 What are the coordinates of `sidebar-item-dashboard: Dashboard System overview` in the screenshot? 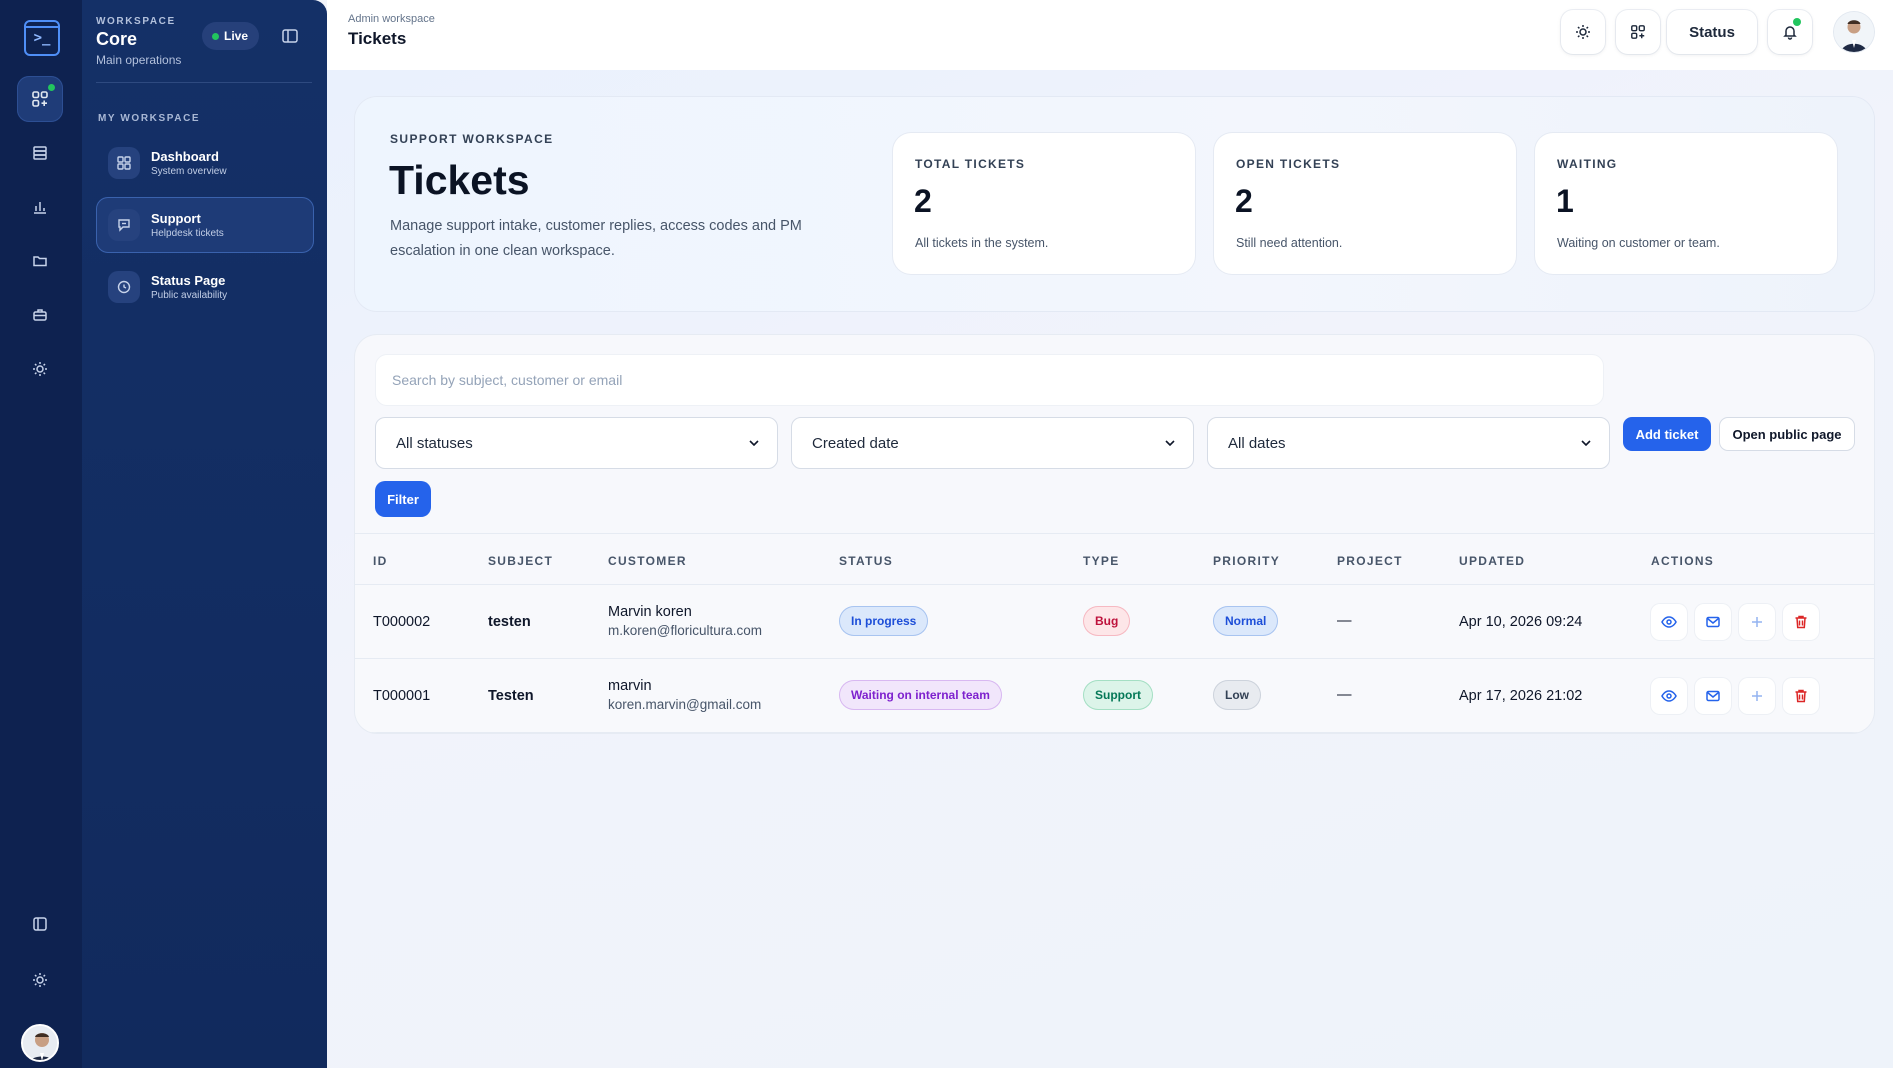 It's located at (205, 163).